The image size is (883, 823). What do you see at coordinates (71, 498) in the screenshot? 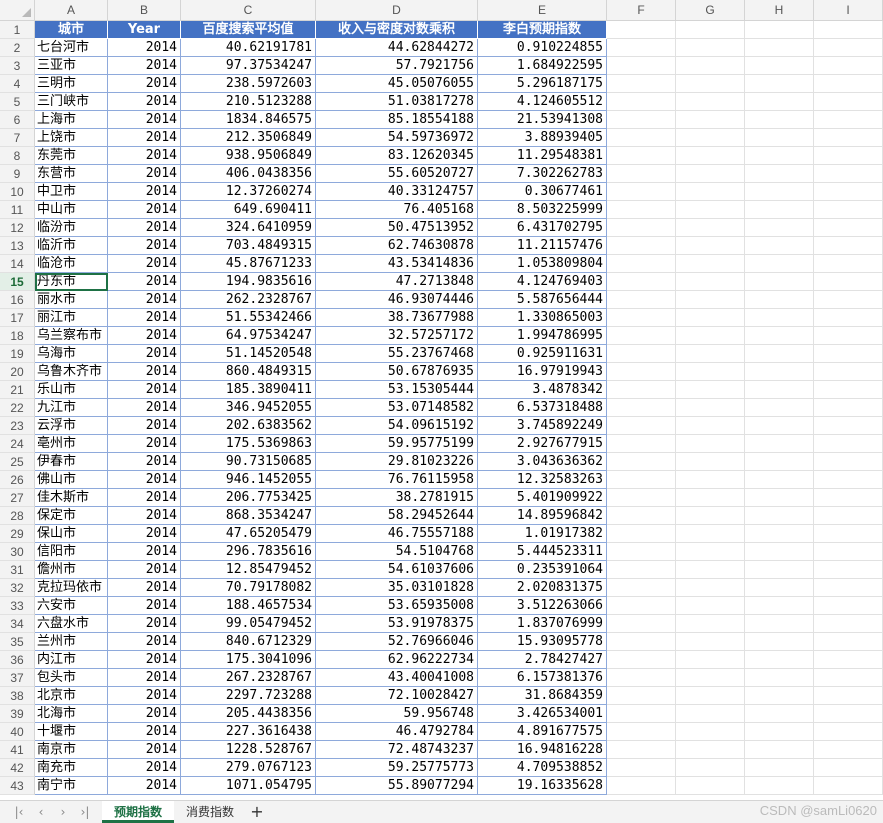
I see `table-cell: 佳木斯市` at bounding box center [71, 498].